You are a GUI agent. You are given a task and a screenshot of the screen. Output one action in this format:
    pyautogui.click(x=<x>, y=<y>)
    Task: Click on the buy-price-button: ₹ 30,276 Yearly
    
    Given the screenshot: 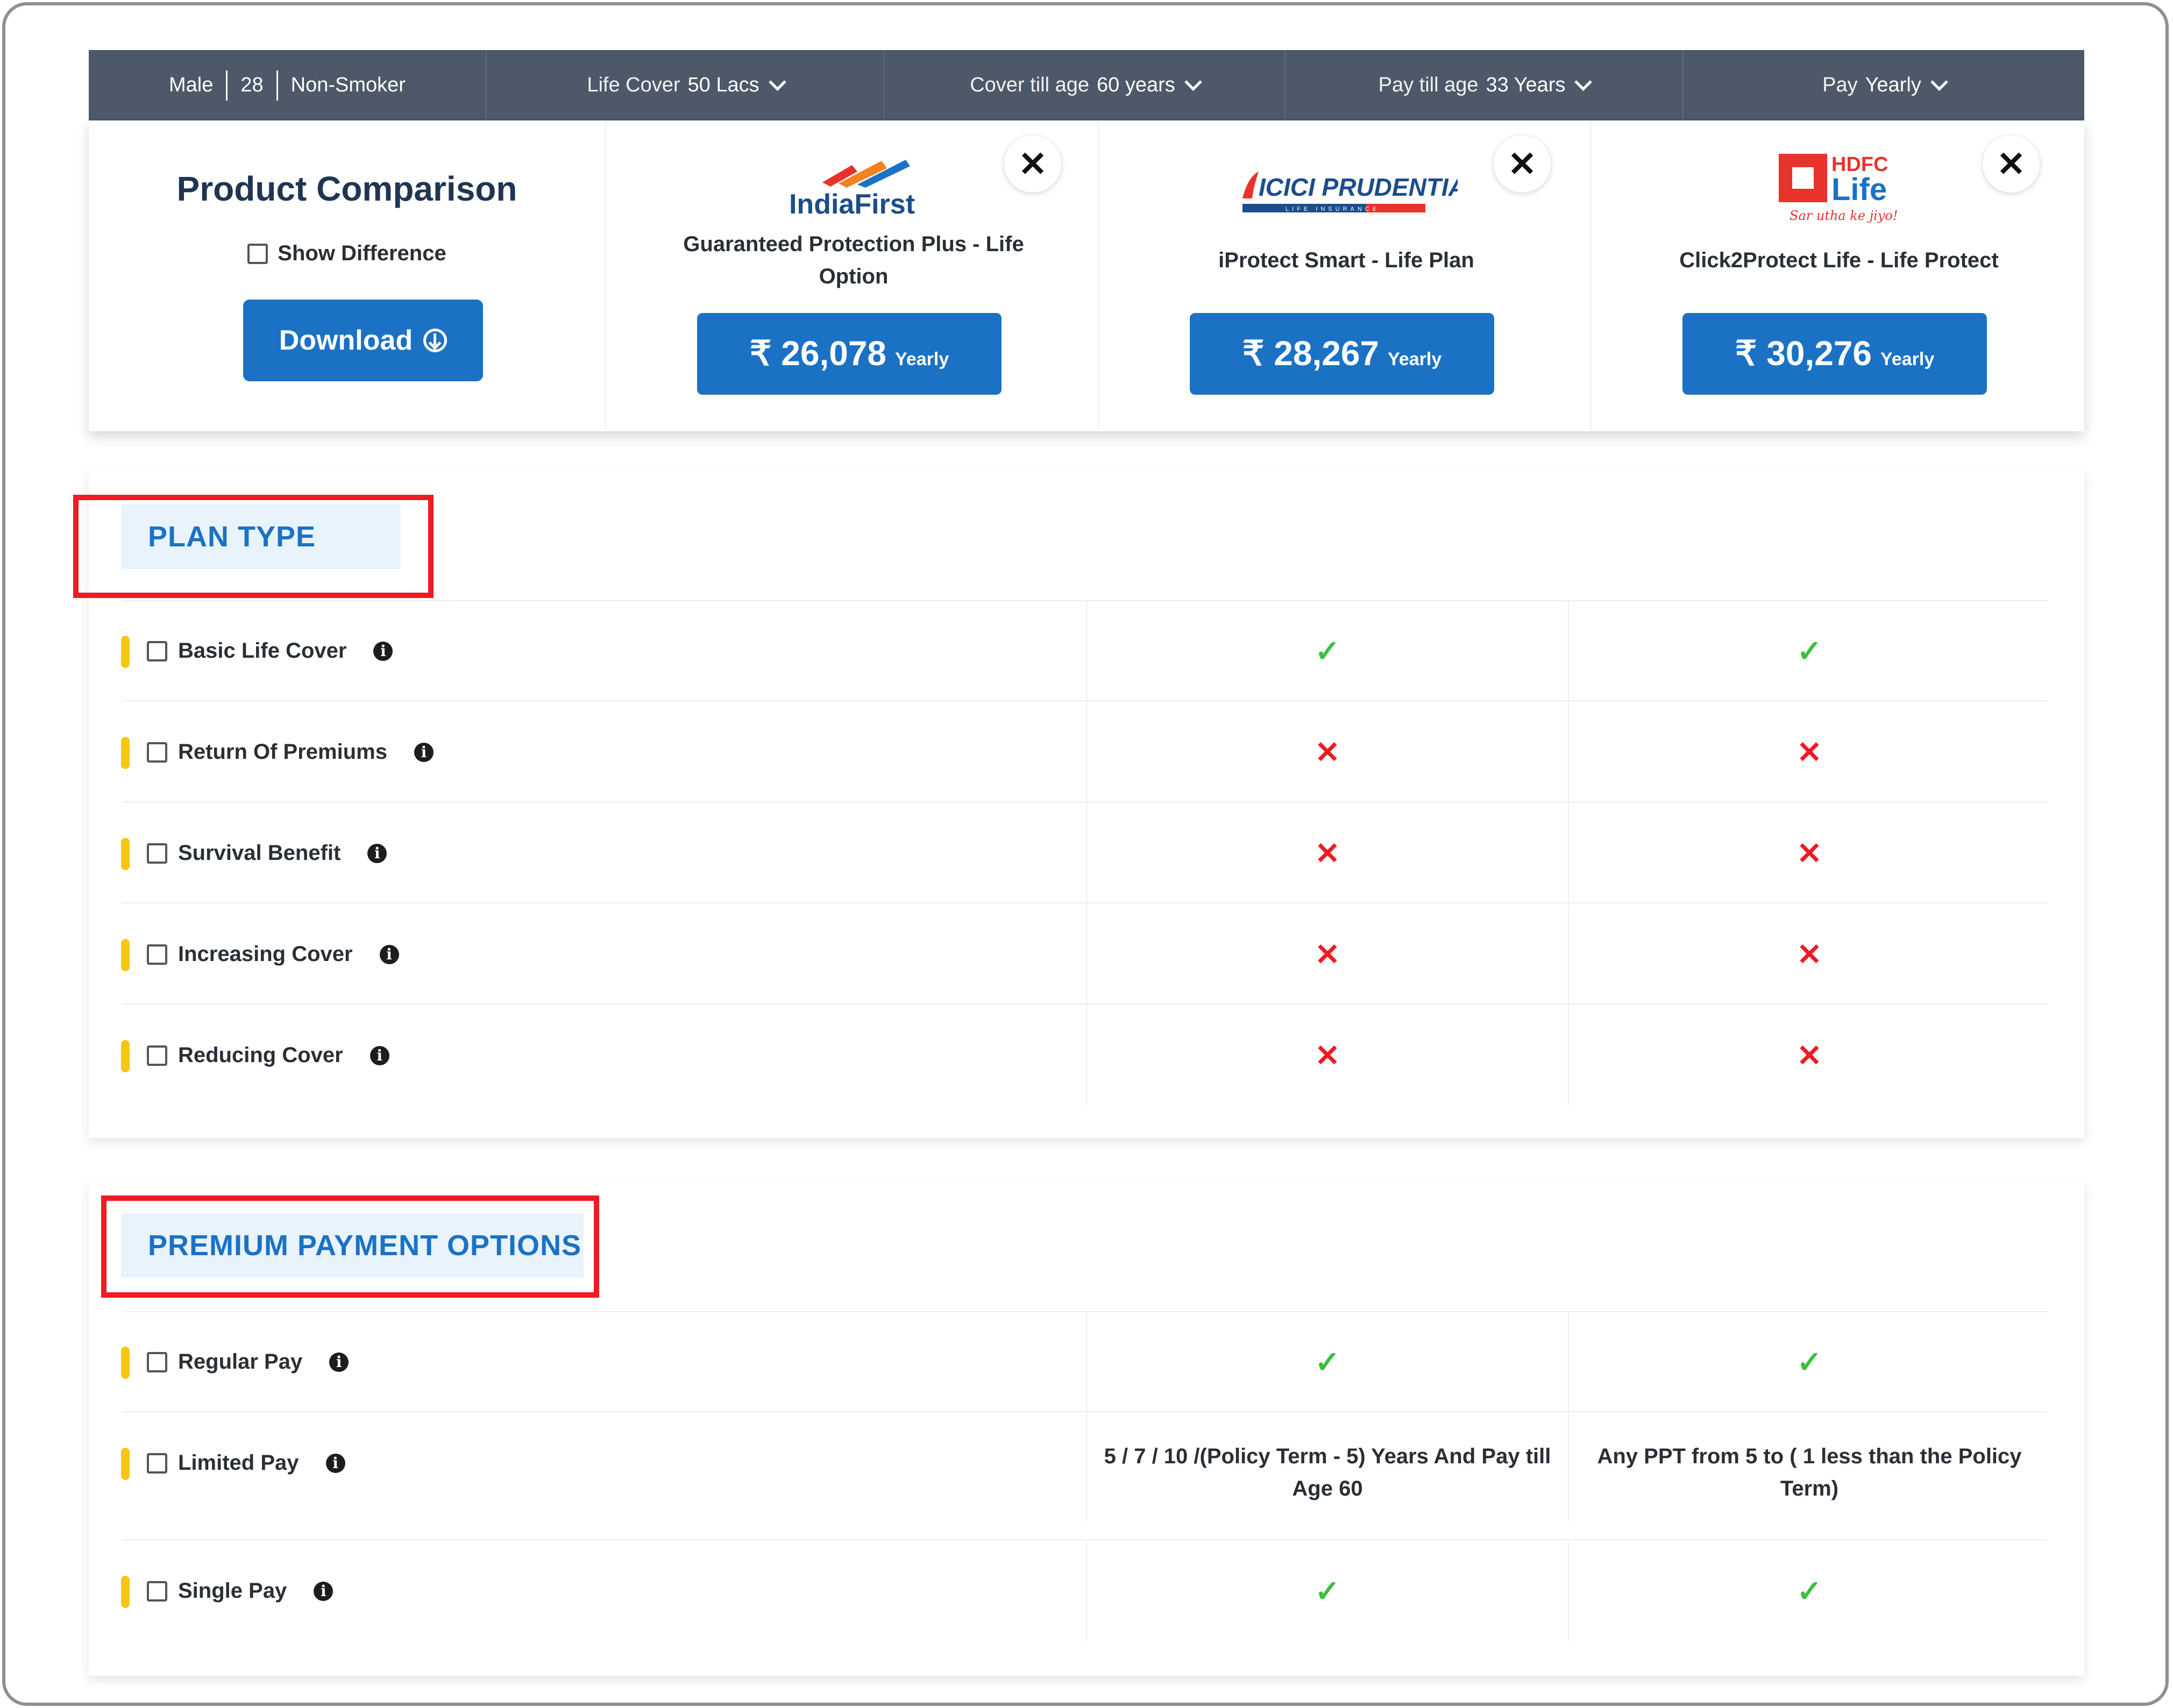 What is the action you would take?
    pyautogui.click(x=1834, y=354)
    